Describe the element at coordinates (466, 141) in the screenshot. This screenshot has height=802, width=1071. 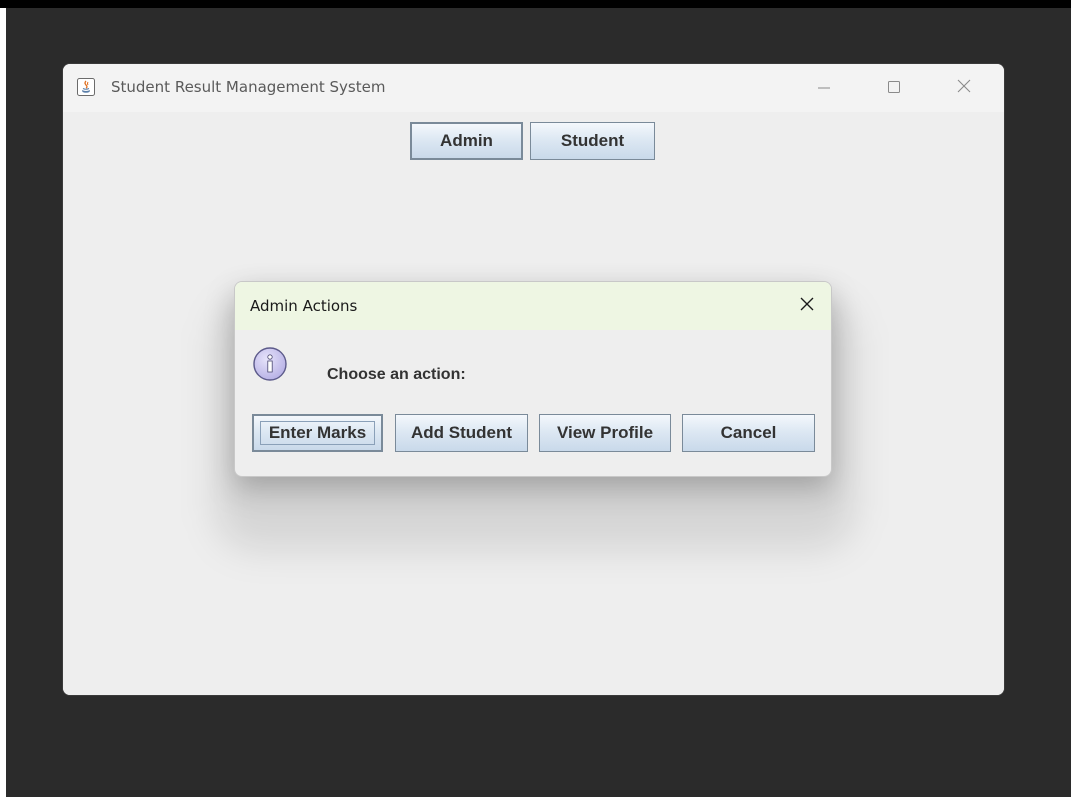
I see `admin-button: Admin` at that location.